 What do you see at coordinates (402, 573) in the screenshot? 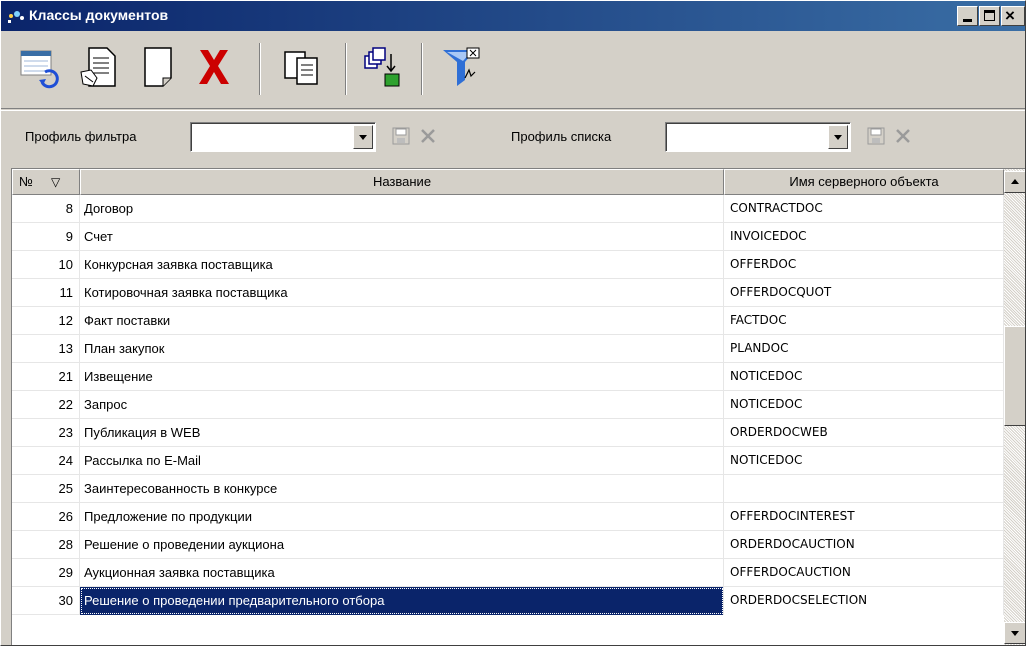
I see `row-name: Аукционная заявка поставщика` at bounding box center [402, 573].